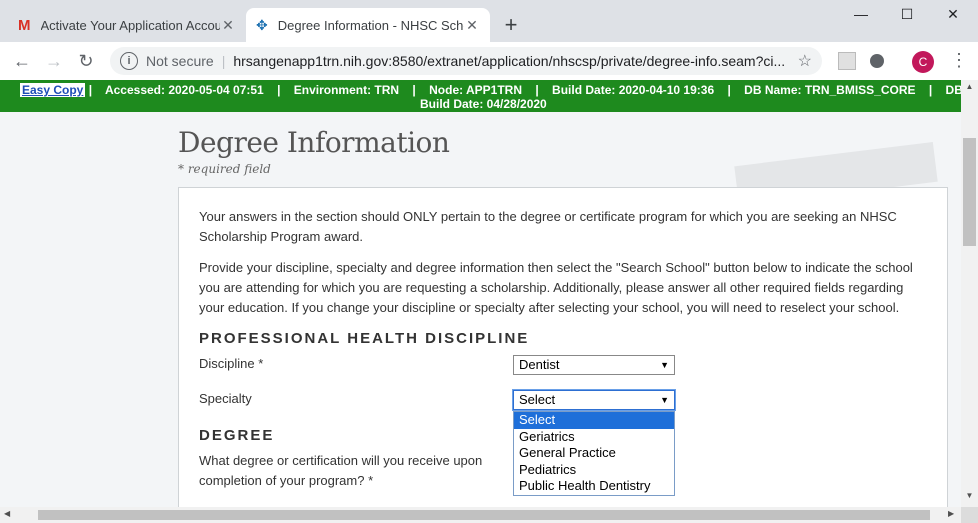 The width and height of the screenshot is (978, 523). What do you see at coordinates (877, 61) in the screenshot?
I see `extension-circle-icon` at bounding box center [877, 61].